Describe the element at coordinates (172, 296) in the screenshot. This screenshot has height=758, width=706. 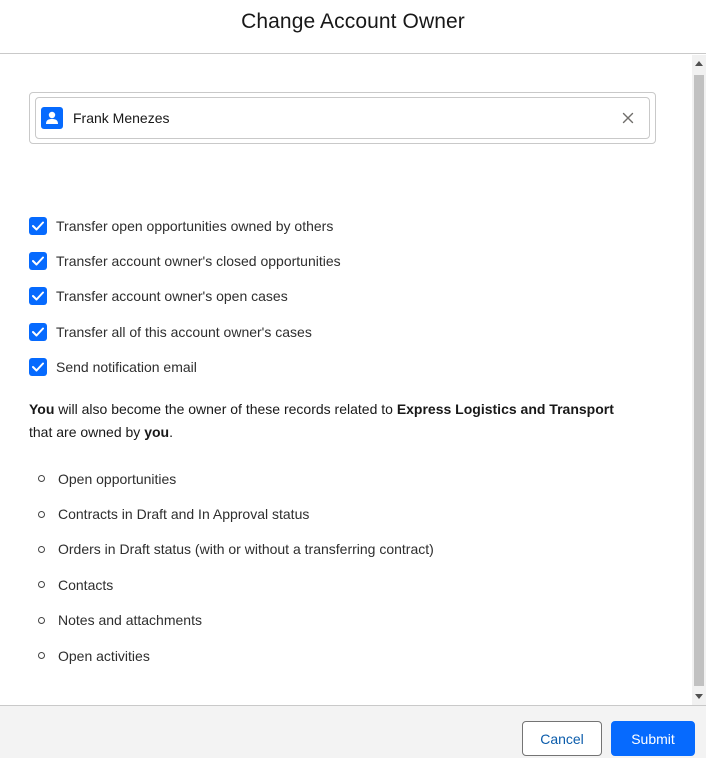
I see `option-label: Transfer account owner's open cases` at that location.